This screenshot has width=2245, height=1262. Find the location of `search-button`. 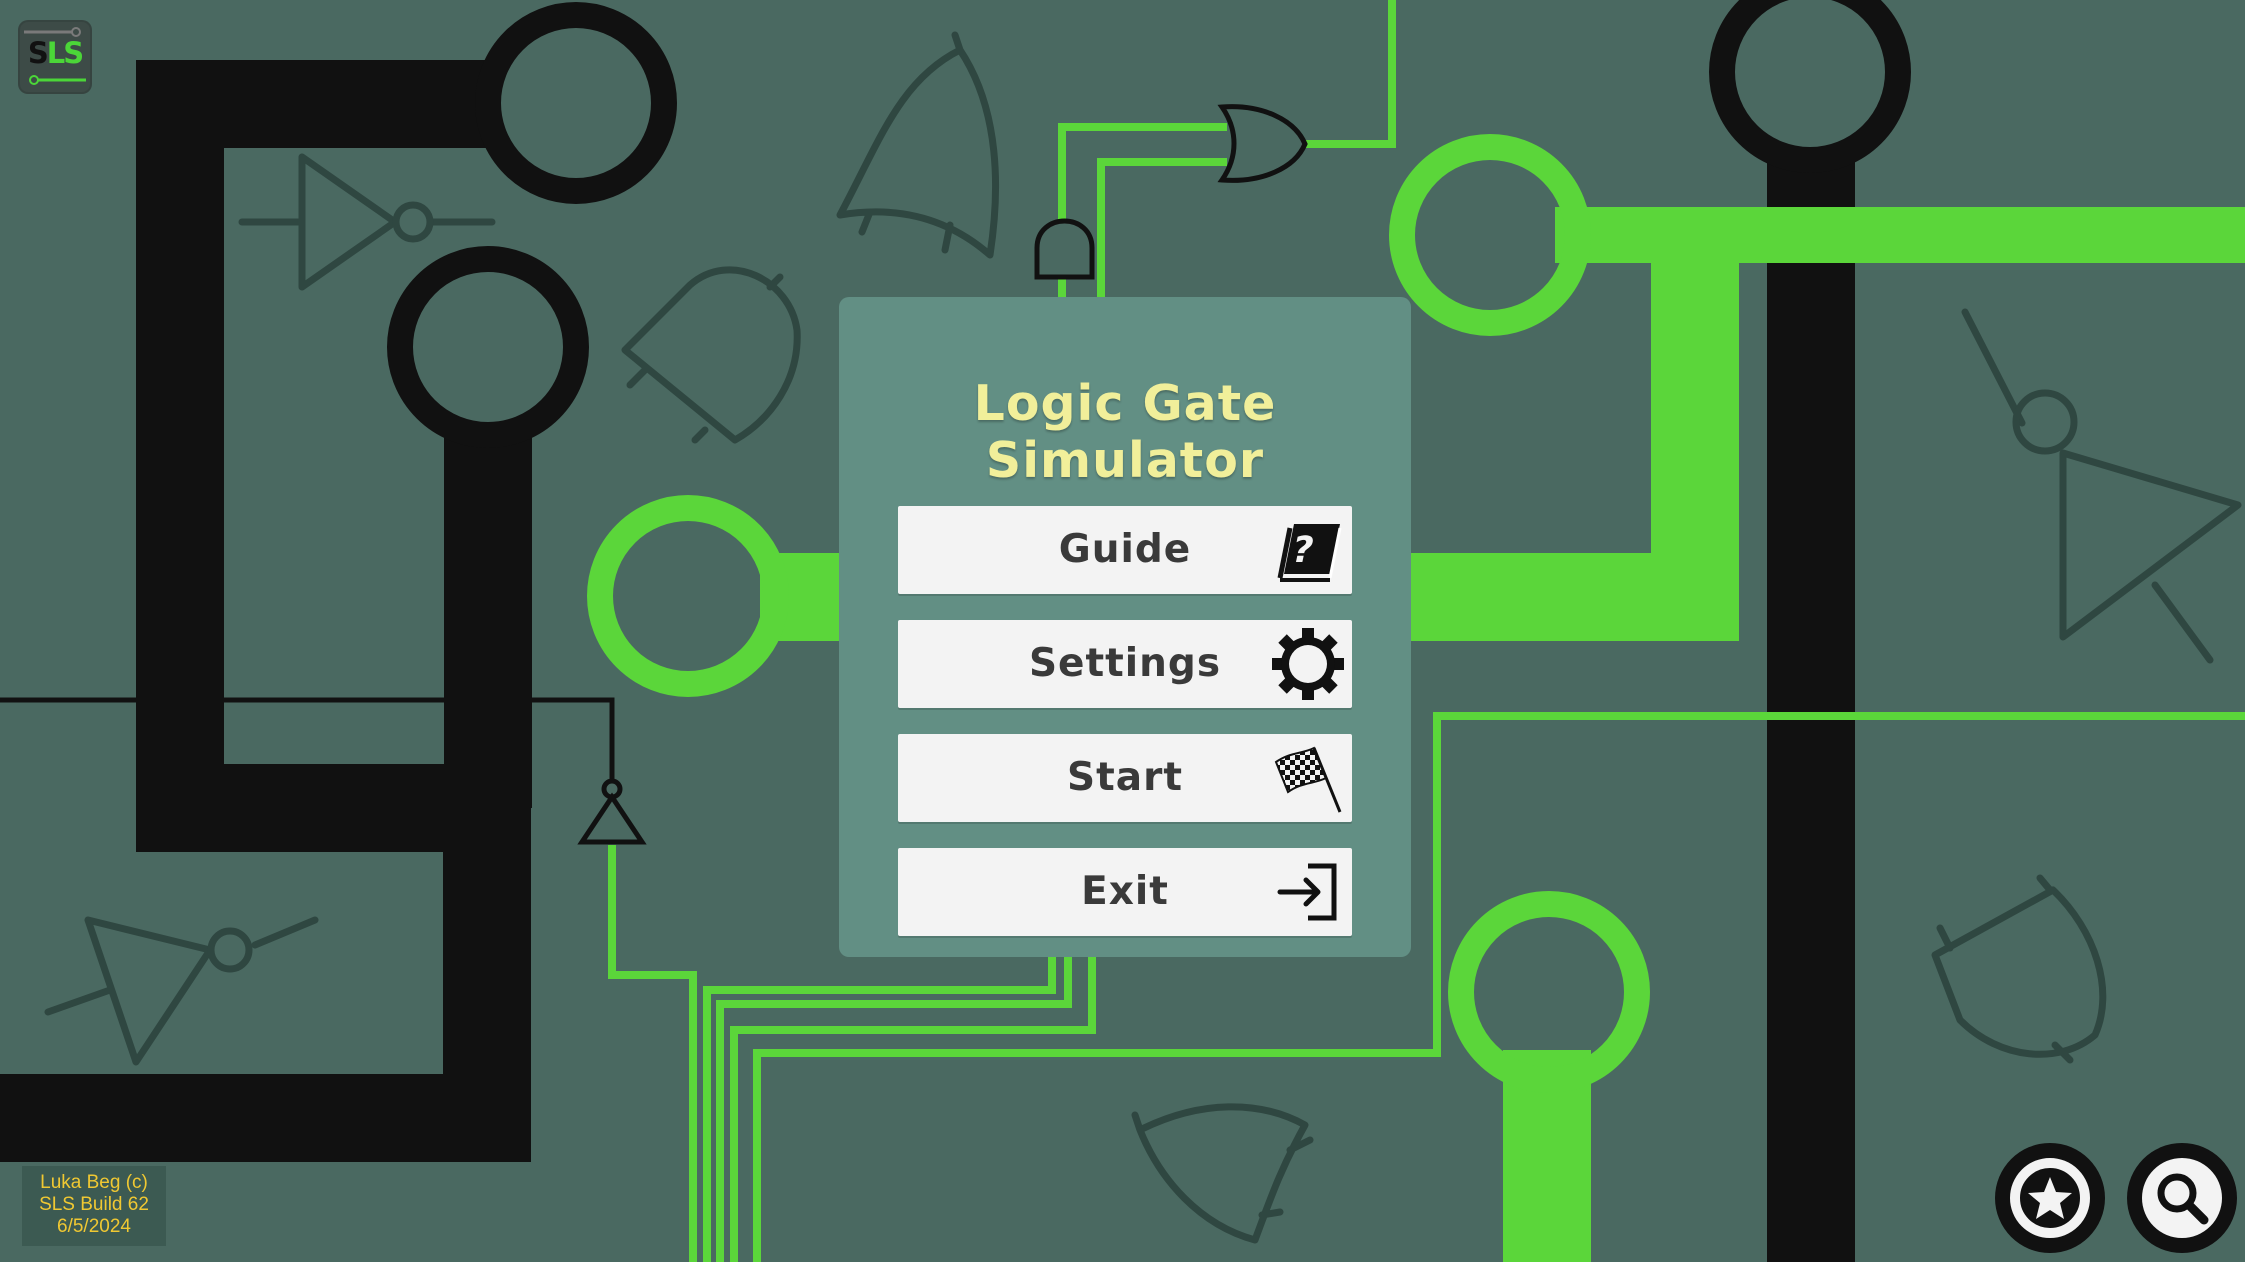

search-button is located at coordinates (2182, 1198).